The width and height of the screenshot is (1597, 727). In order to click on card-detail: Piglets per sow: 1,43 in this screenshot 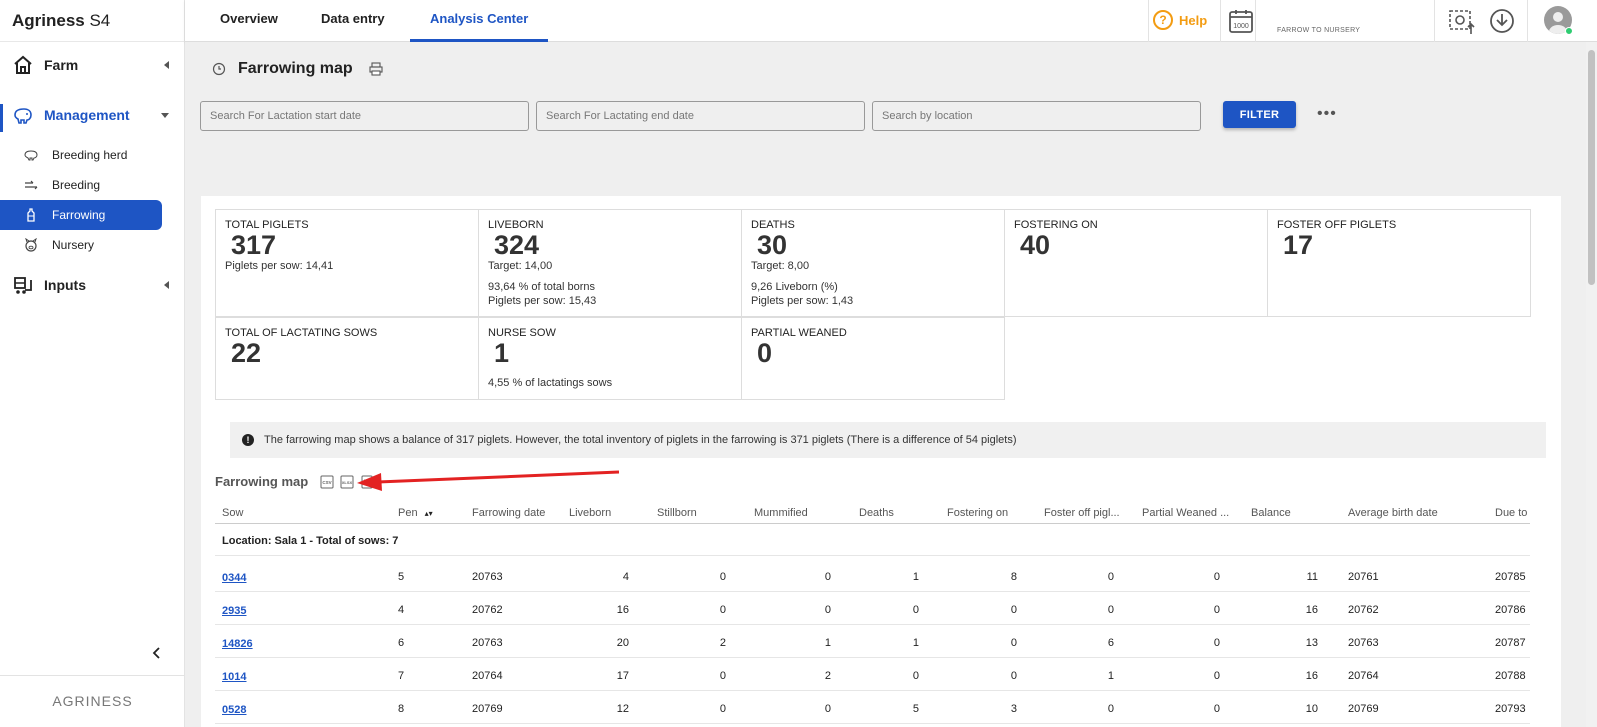, I will do `click(802, 301)`.